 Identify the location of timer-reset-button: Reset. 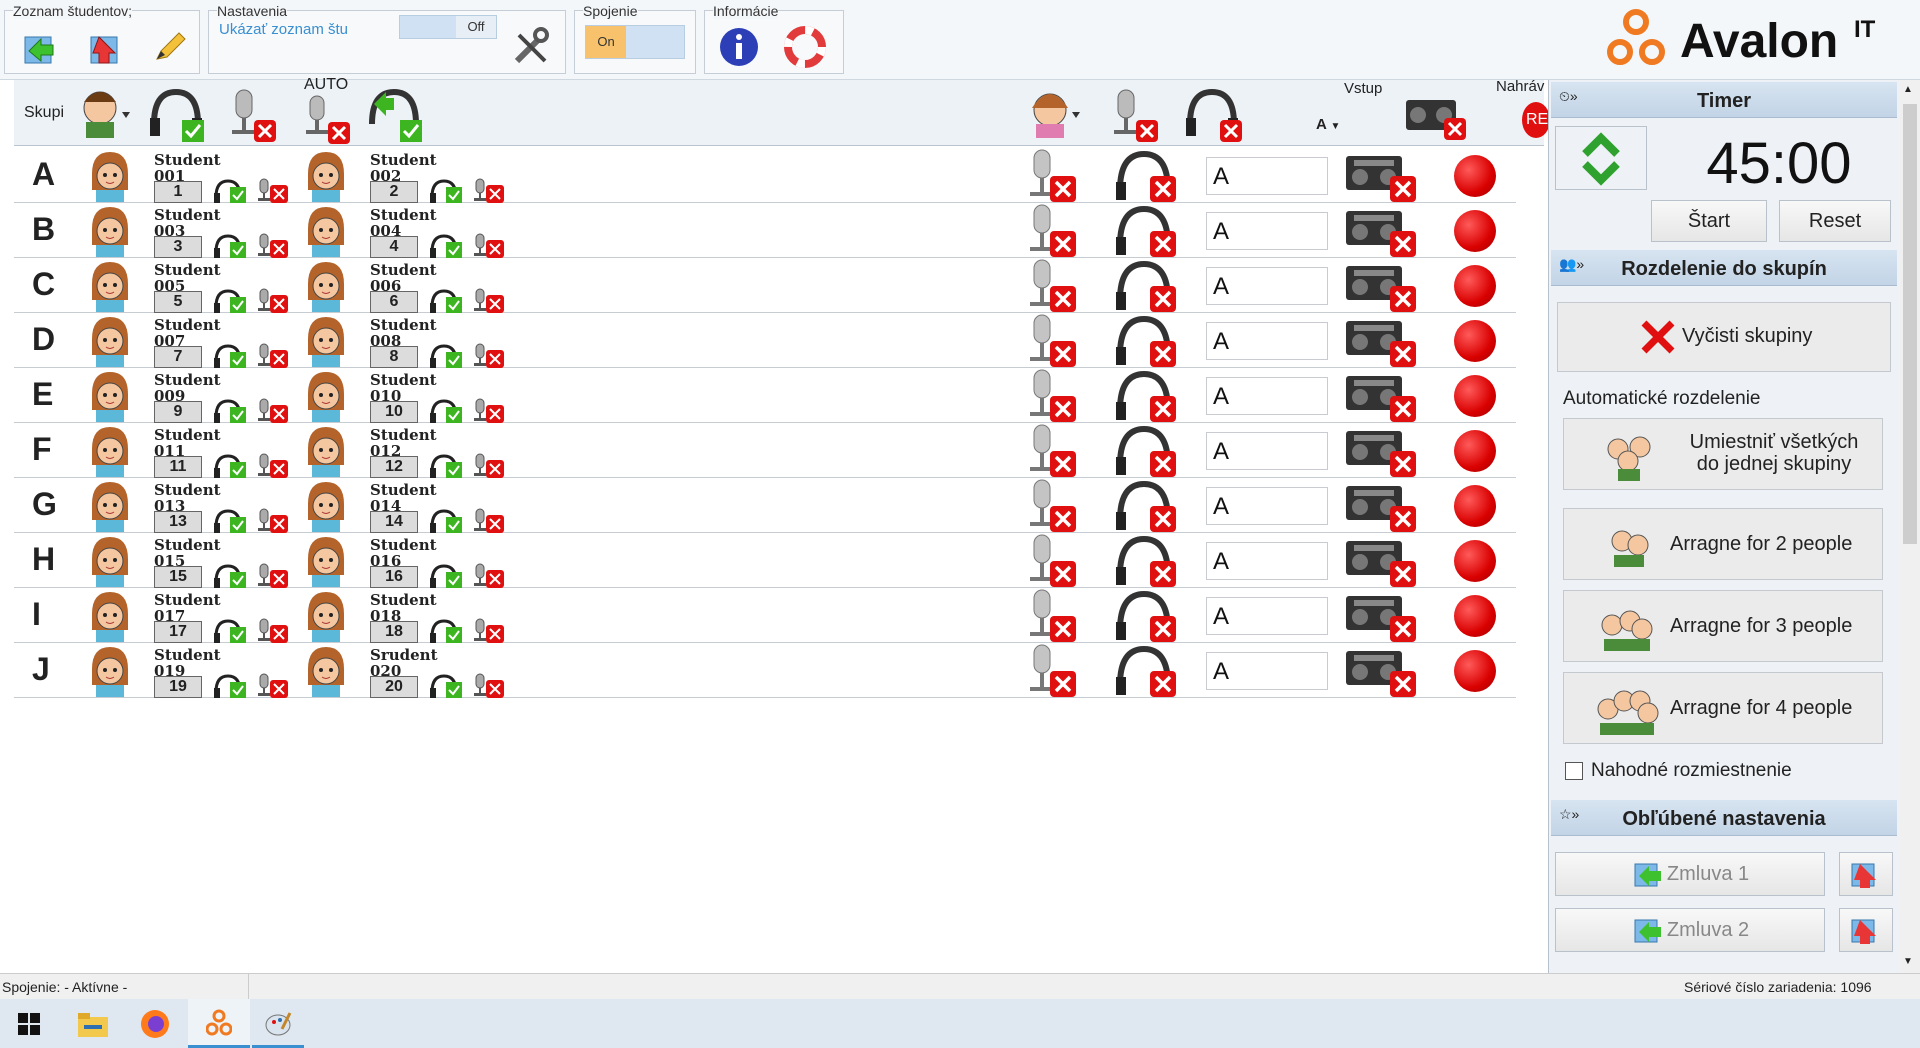
(1835, 221).